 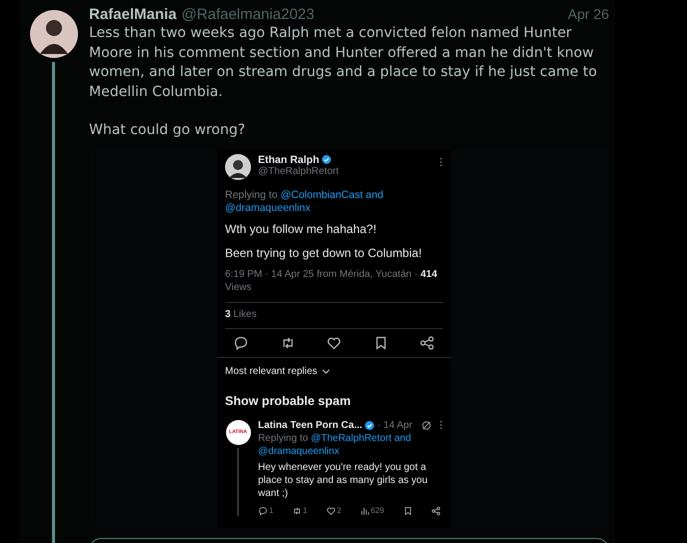 I want to click on author-handle: @TheRalphRetort, so click(x=298, y=171).